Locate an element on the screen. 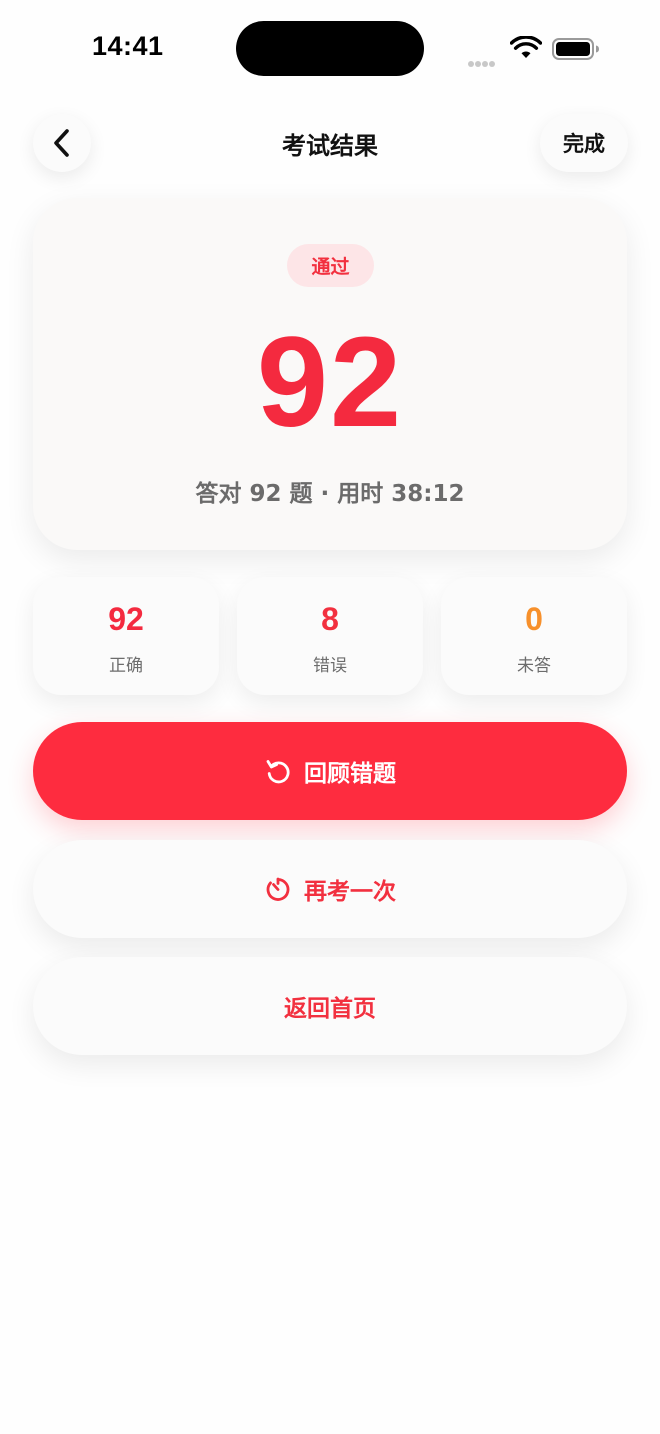 The image size is (660, 1434). review-mistakes-label: 回顾错题 is located at coordinates (350, 774).